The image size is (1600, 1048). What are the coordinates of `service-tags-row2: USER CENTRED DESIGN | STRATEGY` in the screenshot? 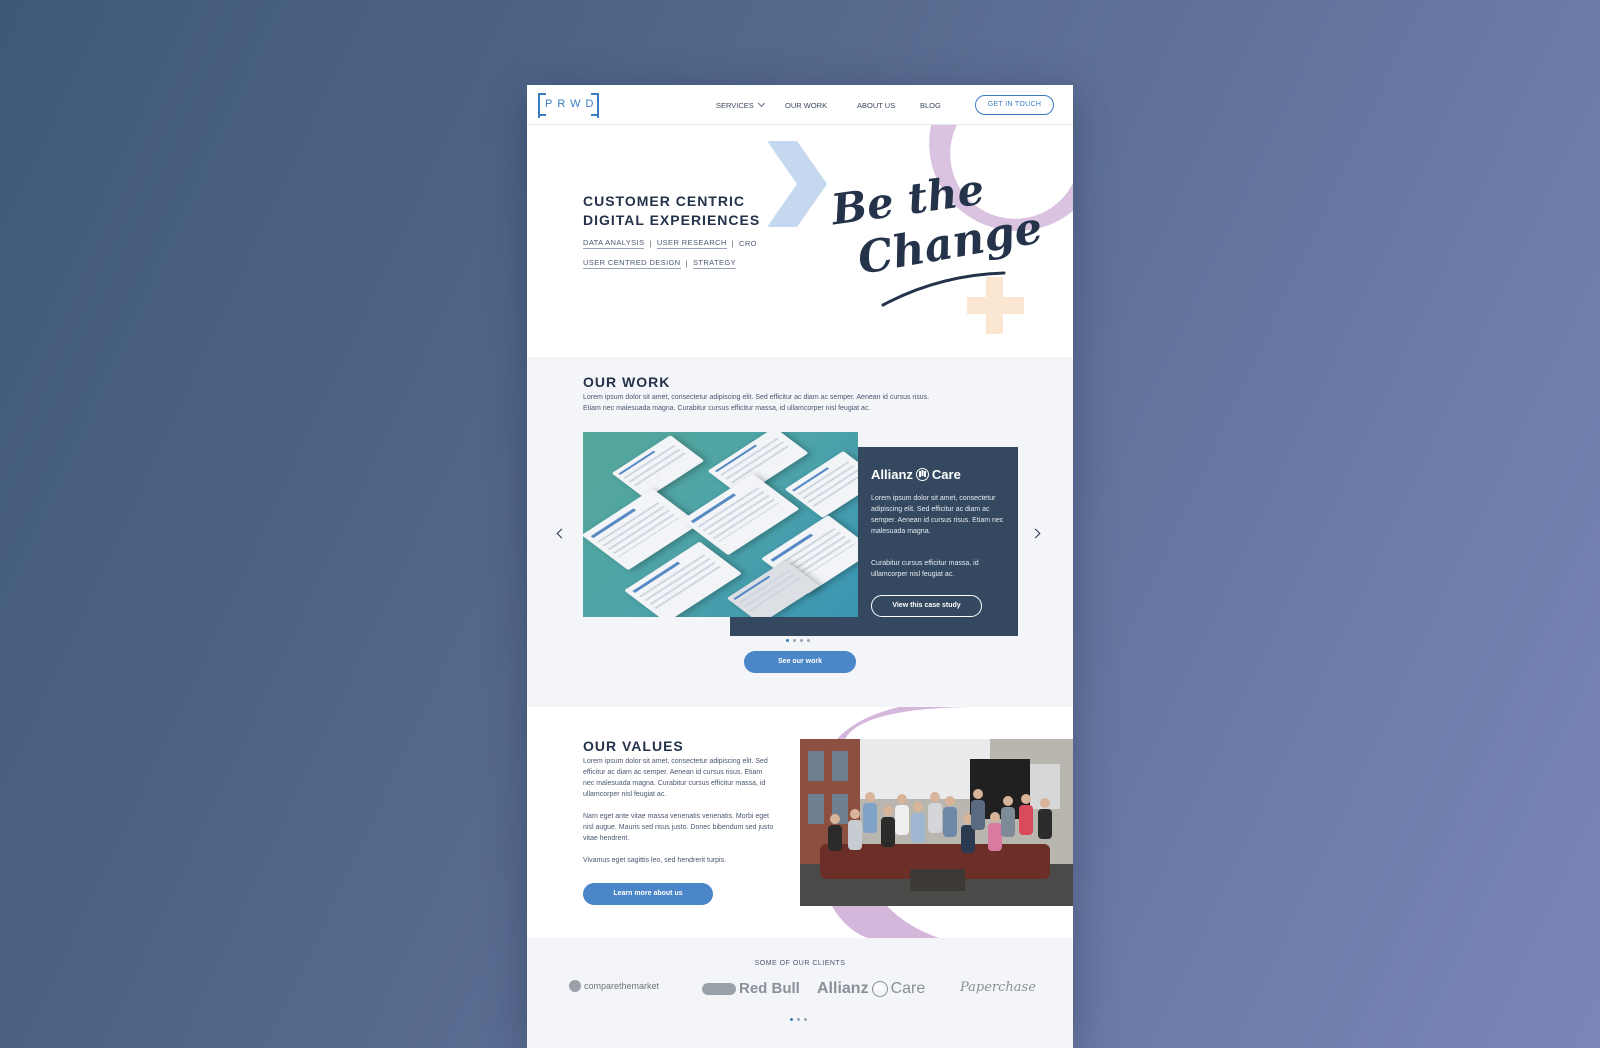 It's located at (660, 263).